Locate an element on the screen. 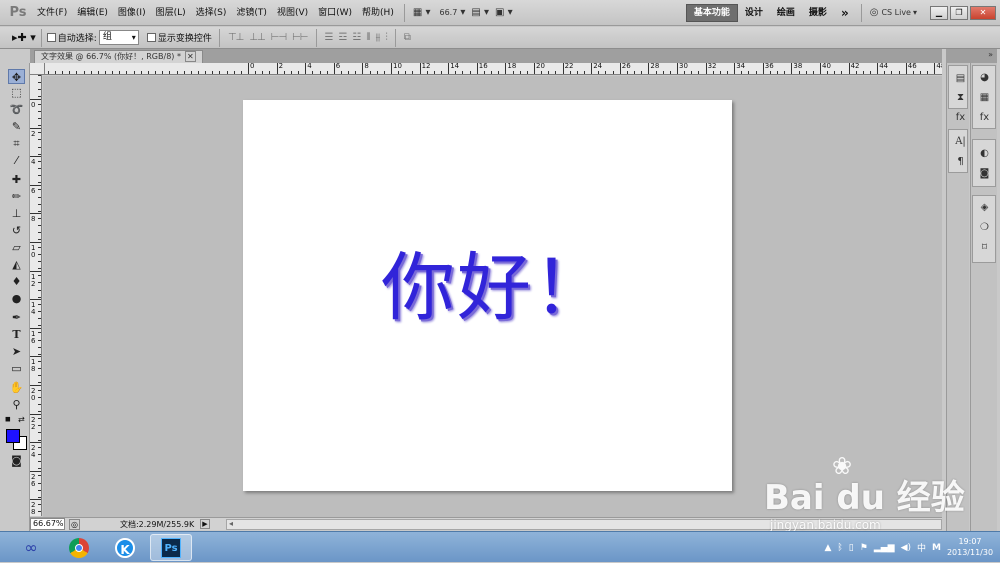 This screenshot has height=563, width=1000. workspace-design: 设计 is located at coordinates (754, 13).